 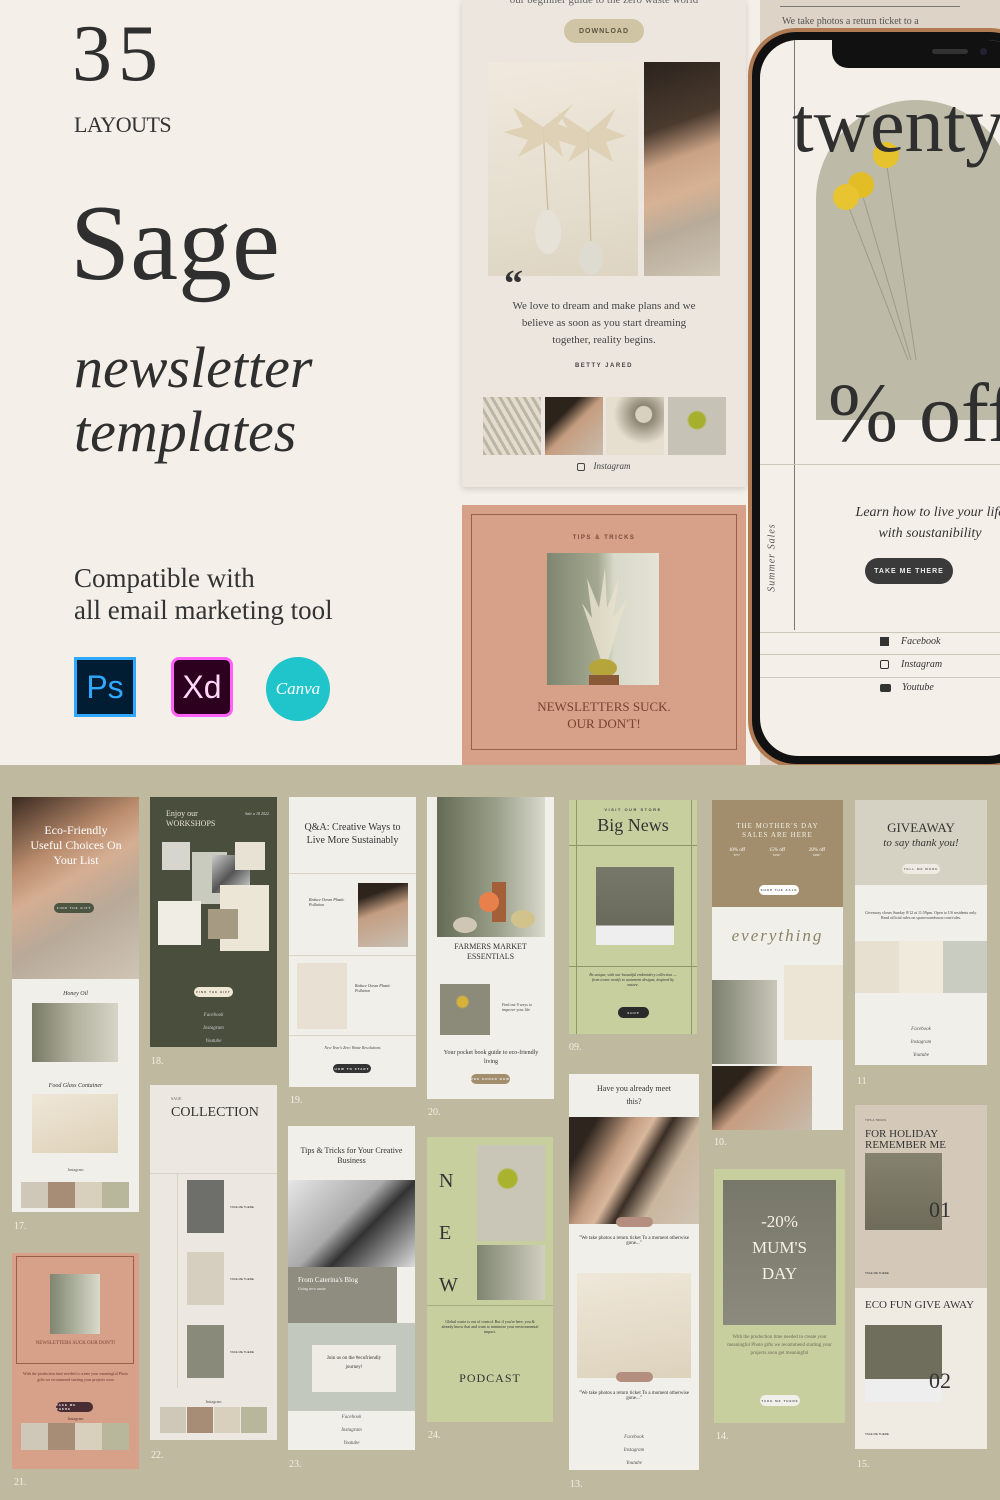 I want to click on template-number: 22., so click(x=157, y=1455).